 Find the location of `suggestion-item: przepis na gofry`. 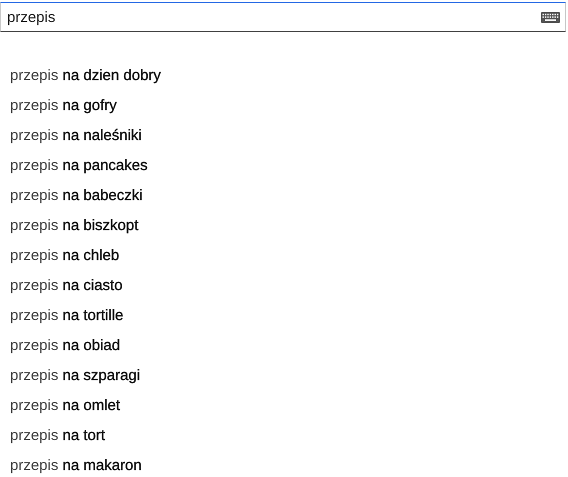

suggestion-item: przepis na gofry is located at coordinates (63, 106).